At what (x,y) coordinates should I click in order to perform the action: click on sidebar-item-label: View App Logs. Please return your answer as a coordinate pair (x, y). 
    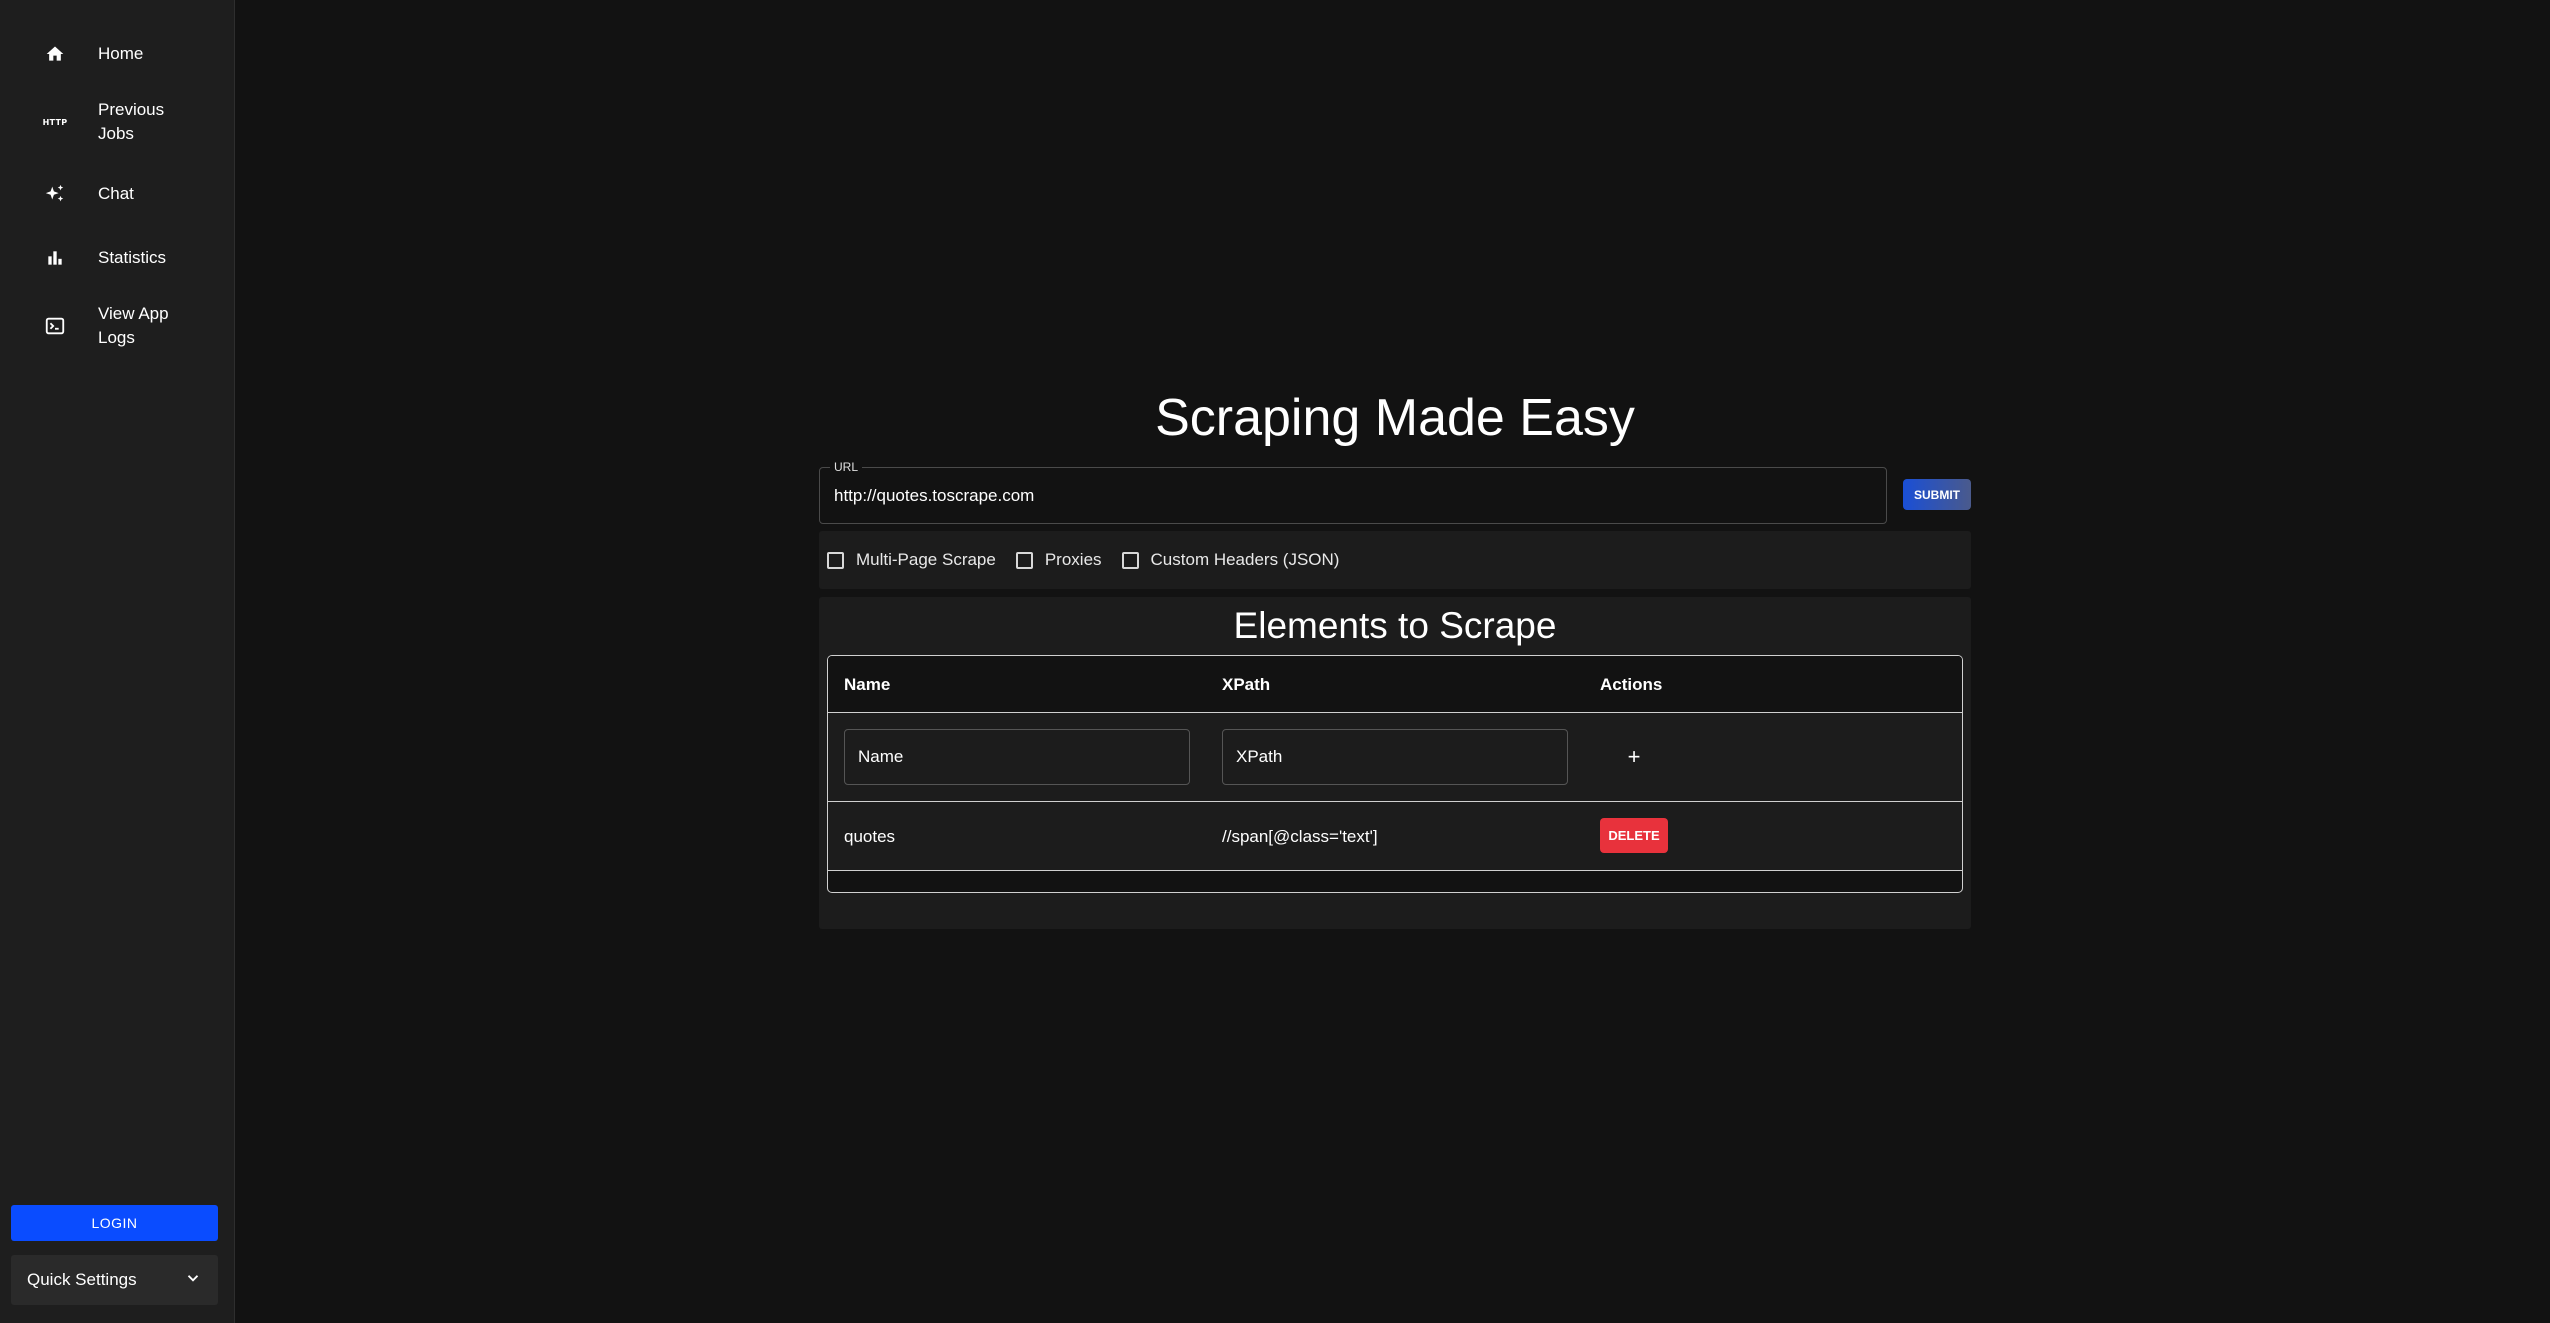
    Looking at the image, I should click on (133, 325).